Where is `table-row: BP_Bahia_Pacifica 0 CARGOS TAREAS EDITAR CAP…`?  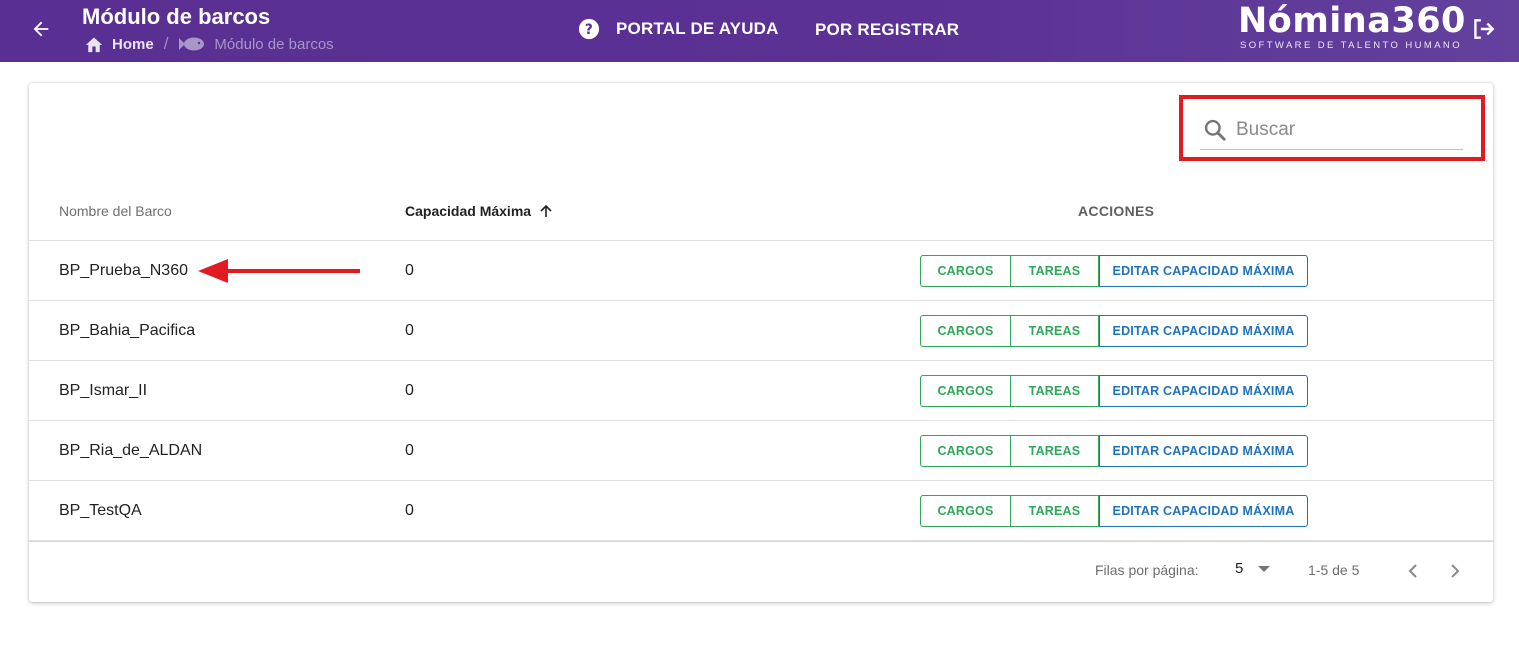 table-row: BP_Bahia_Pacifica 0 CARGOS TAREAS EDITAR CAP… is located at coordinates (761, 331).